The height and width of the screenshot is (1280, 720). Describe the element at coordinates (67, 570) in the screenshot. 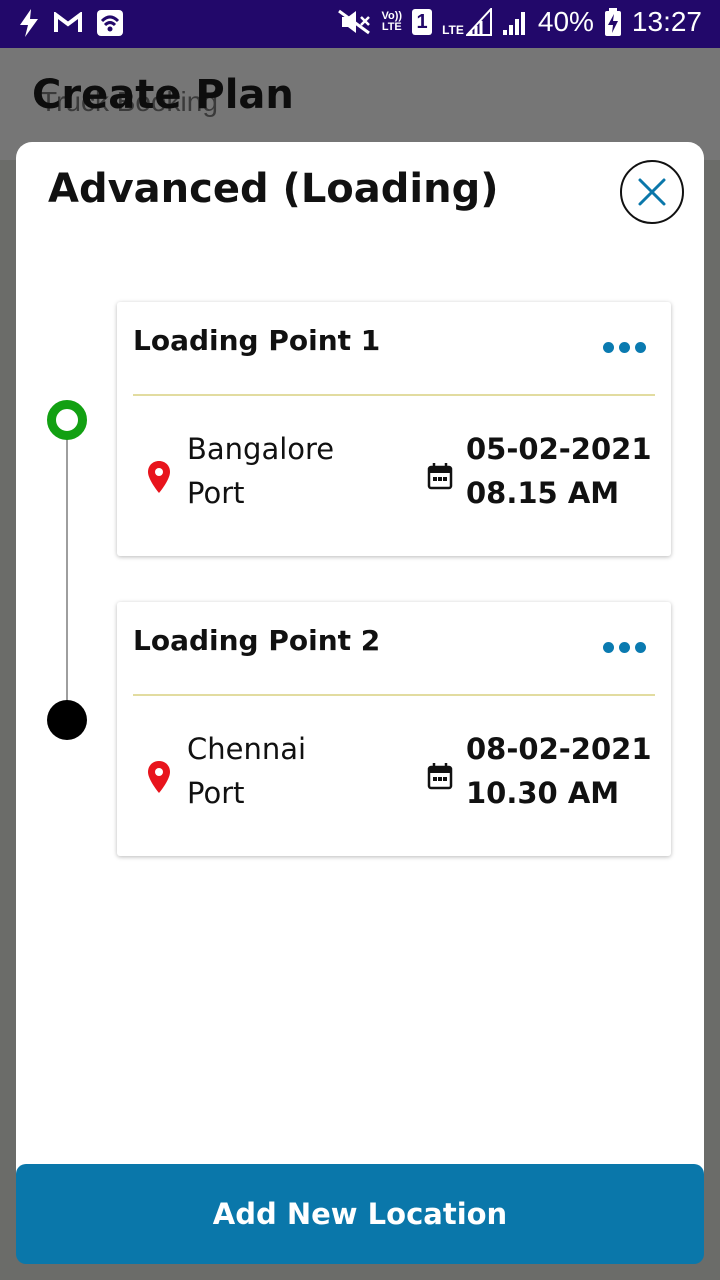

I see `timeline-line` at that location.